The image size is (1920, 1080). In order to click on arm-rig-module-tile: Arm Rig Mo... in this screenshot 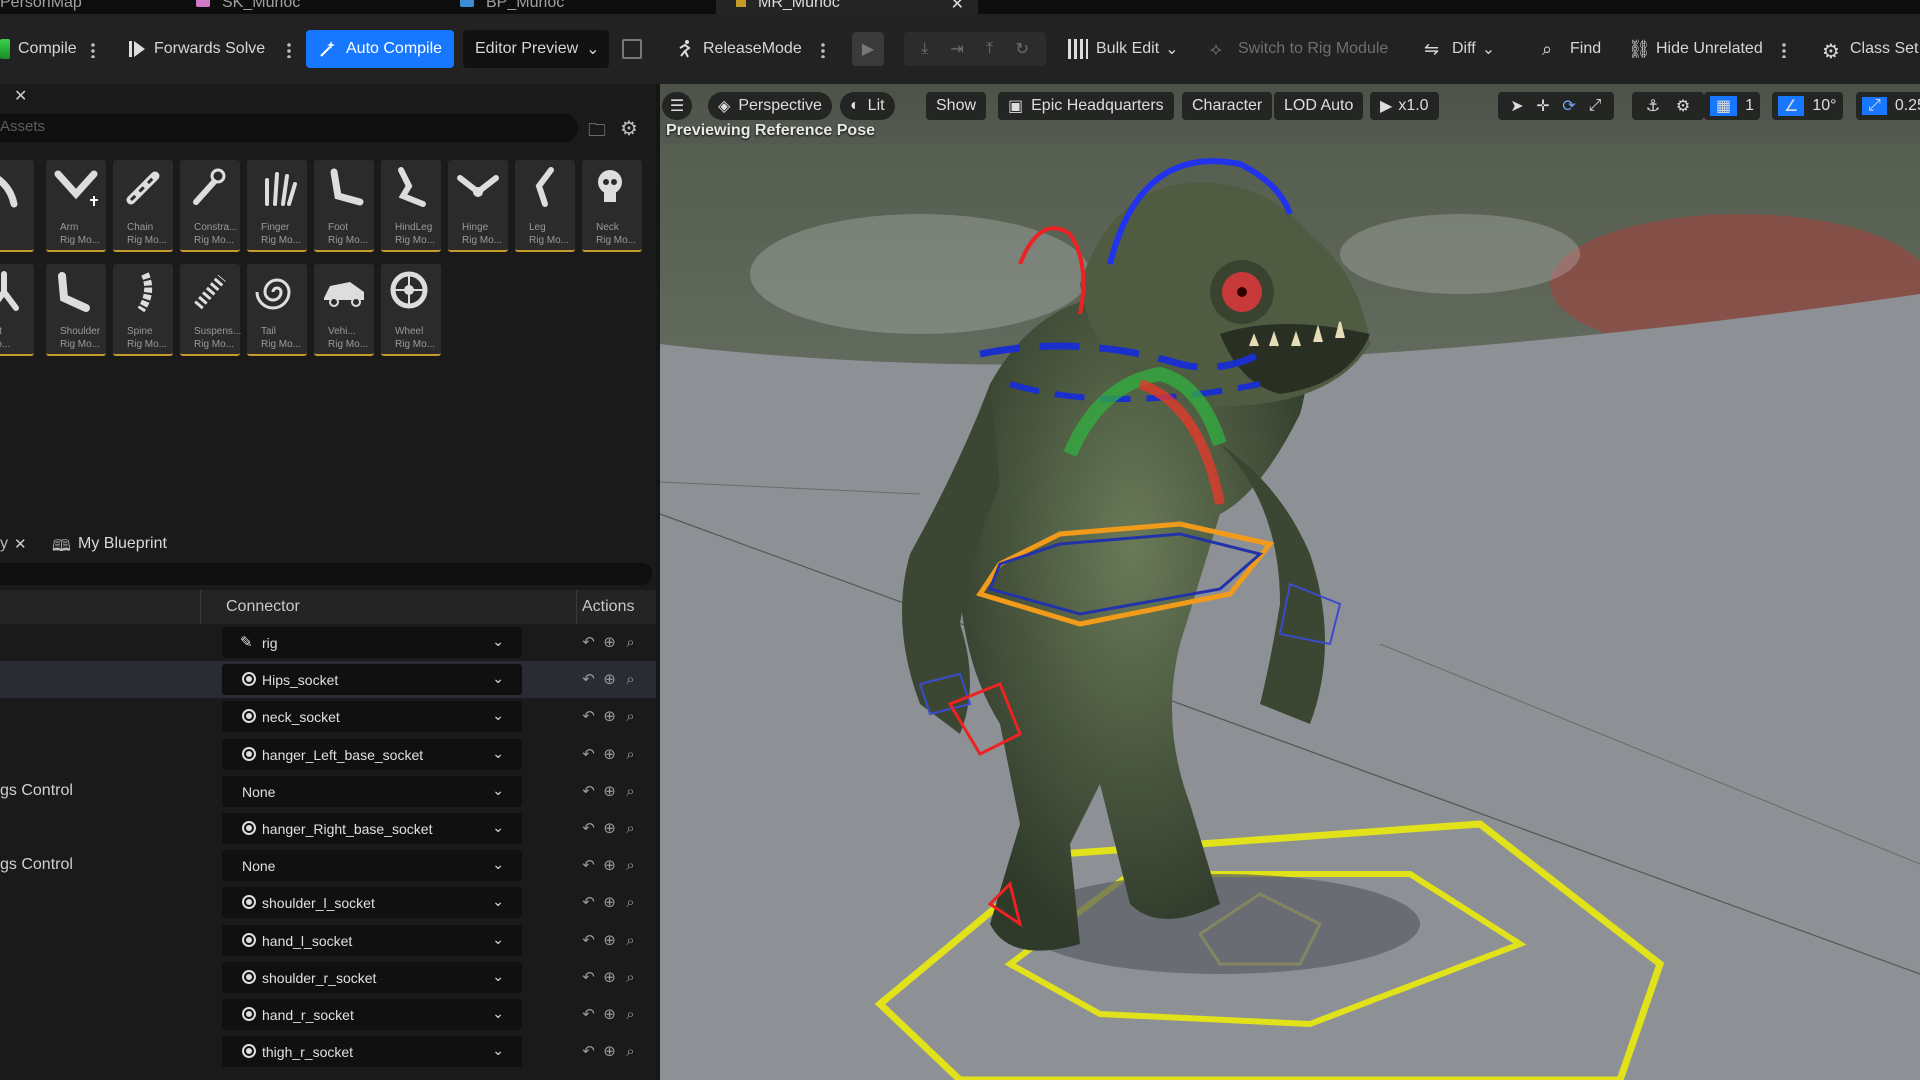, I will do `click(76, 206)`.